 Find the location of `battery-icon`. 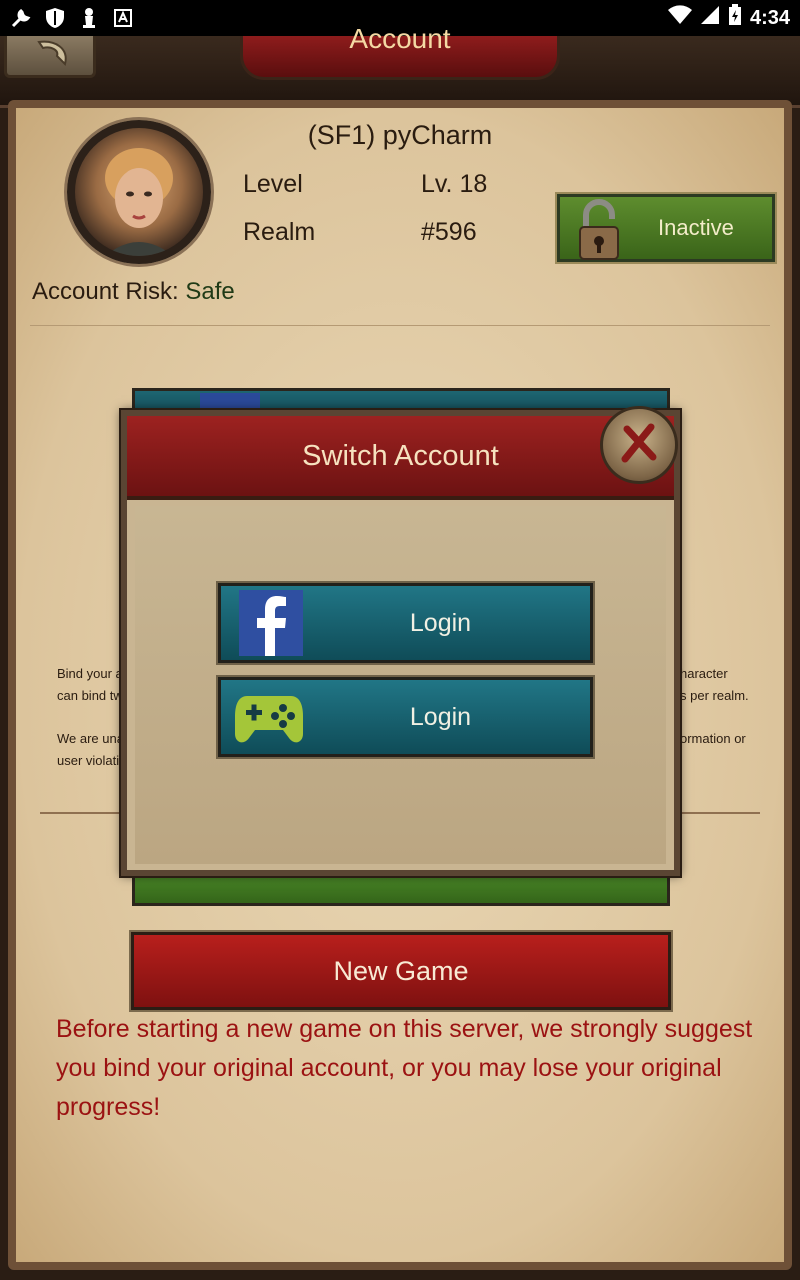

battery-icon is located at coordinates (735, 18).